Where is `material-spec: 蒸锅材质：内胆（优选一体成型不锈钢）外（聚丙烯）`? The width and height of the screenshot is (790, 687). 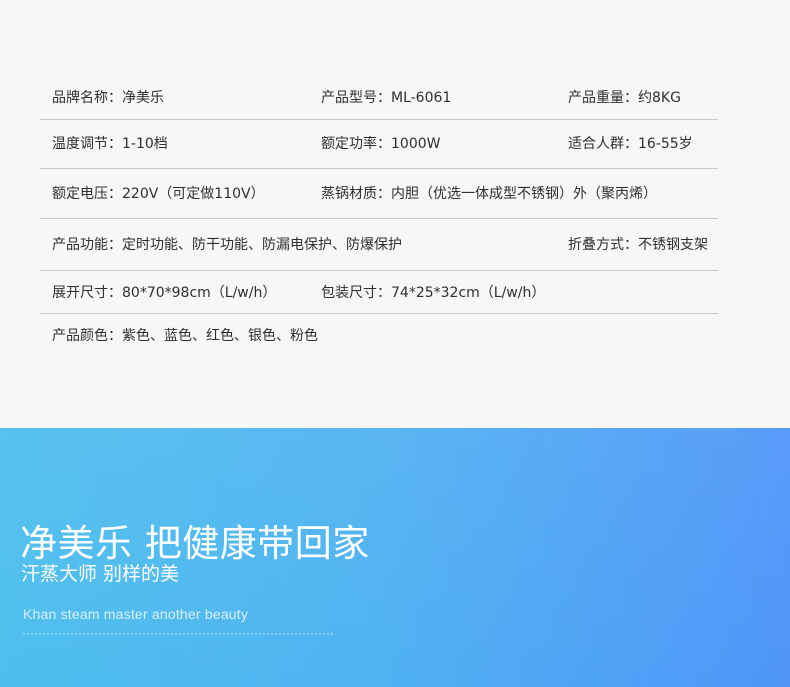
material-spec: 蒸锅材质：内胆（优选一体成型不锈钢）外（聚丙烯） is located at coordinates (489, 194).